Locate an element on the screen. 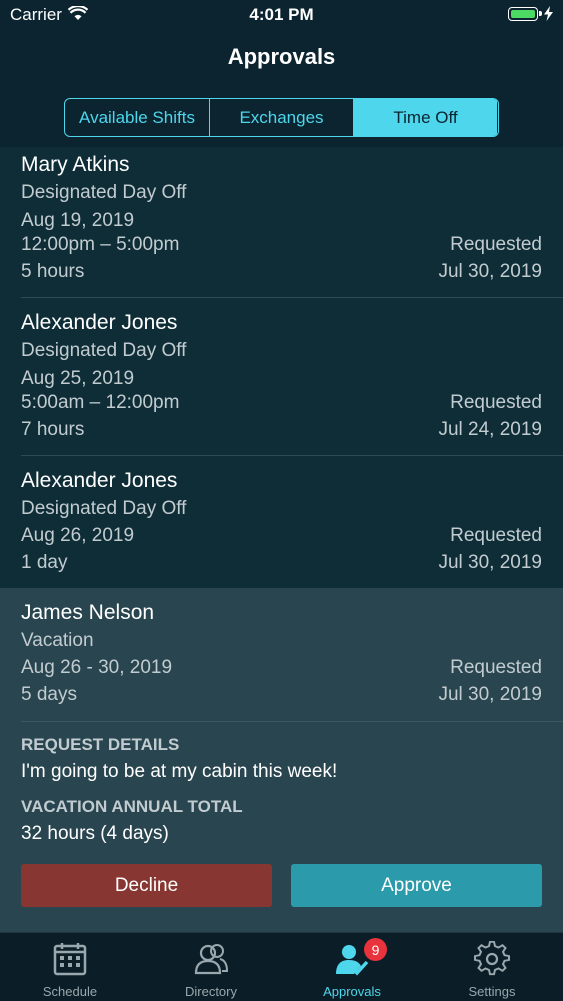 The image size is (563, 1001). page-title: Approvals is located at coordinates (281, 56).